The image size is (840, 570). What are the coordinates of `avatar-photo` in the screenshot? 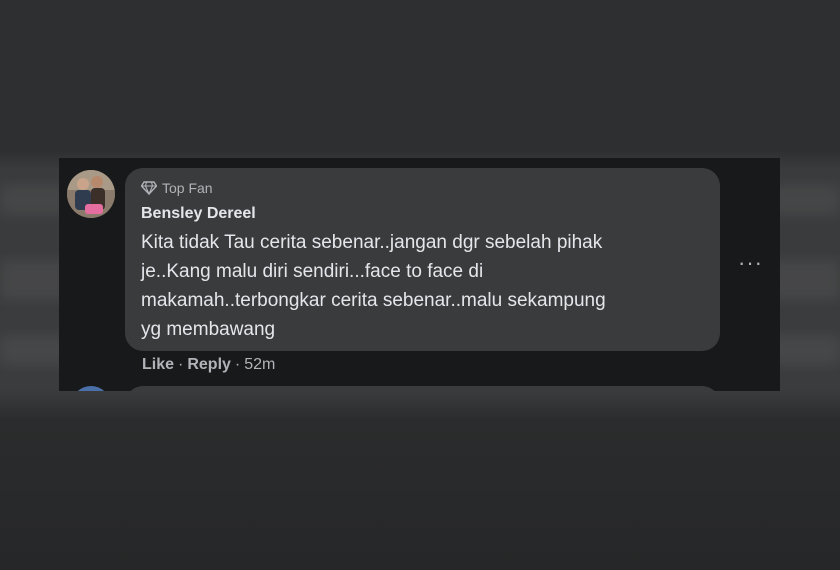 It's located at (91, 194).